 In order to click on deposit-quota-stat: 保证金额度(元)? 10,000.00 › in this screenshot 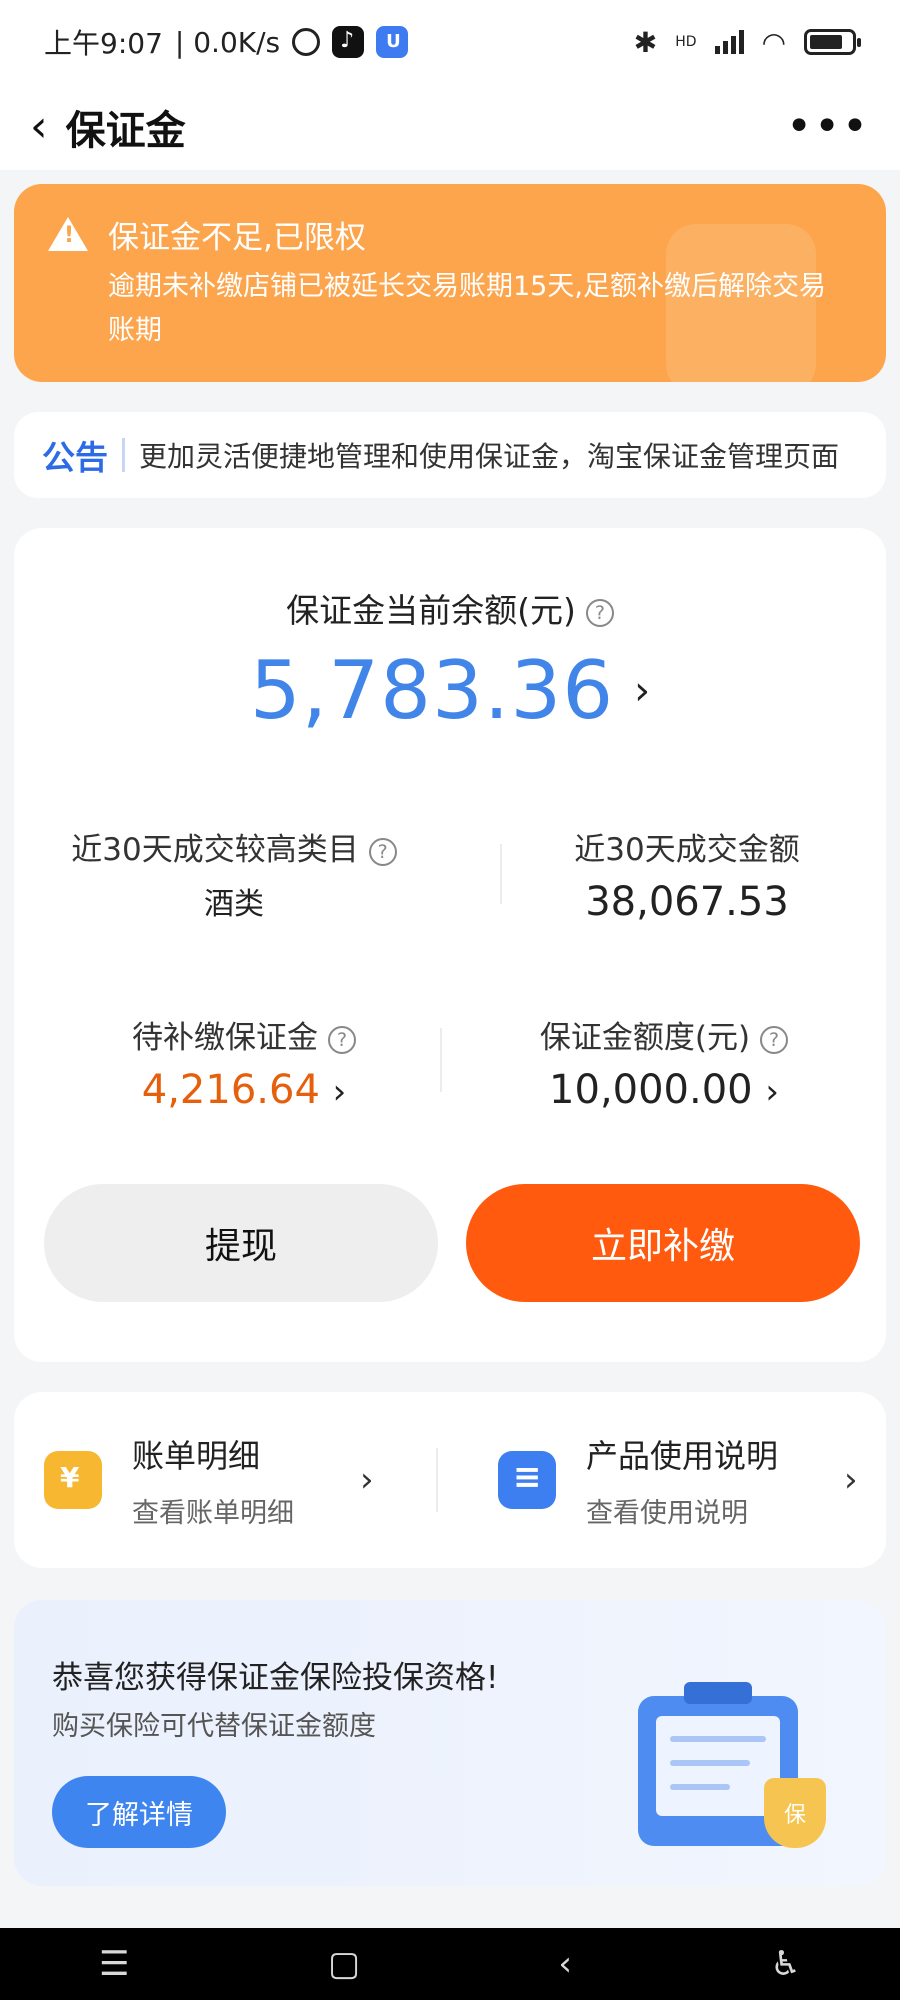, I will do `click(664, 1062)`.